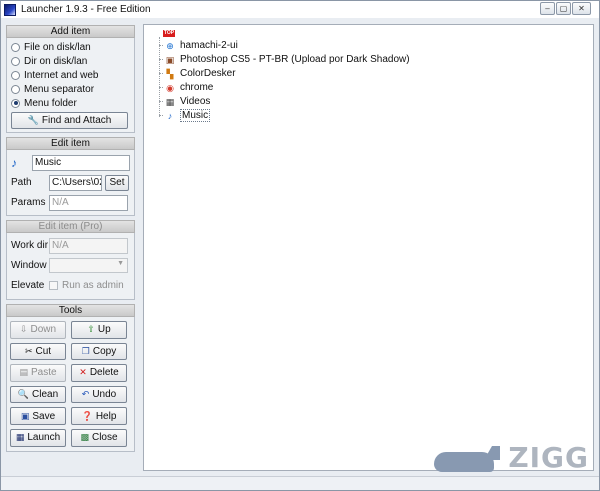 This screenshot has width=600, height=491. I want to click on path-label: Path, so click(21, 183).